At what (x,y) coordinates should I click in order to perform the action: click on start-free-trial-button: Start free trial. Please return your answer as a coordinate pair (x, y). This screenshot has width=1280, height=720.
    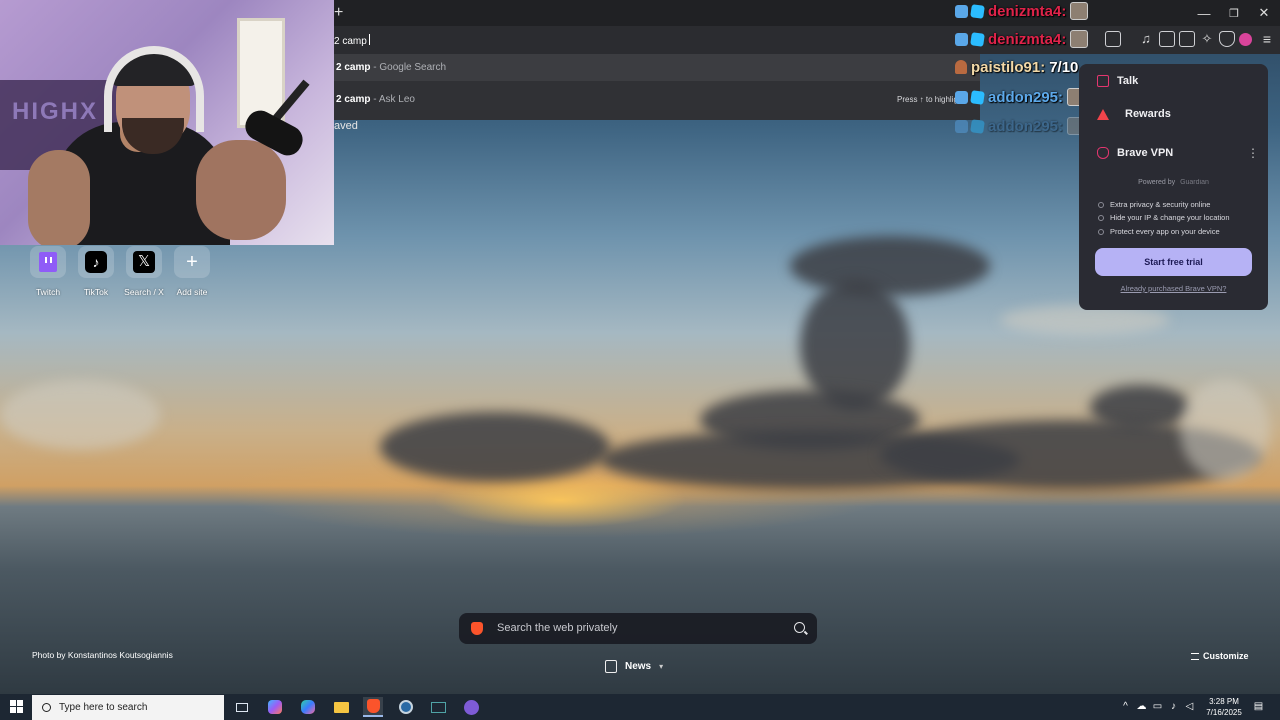
    Looking at the image, I should click on (1173, 262).